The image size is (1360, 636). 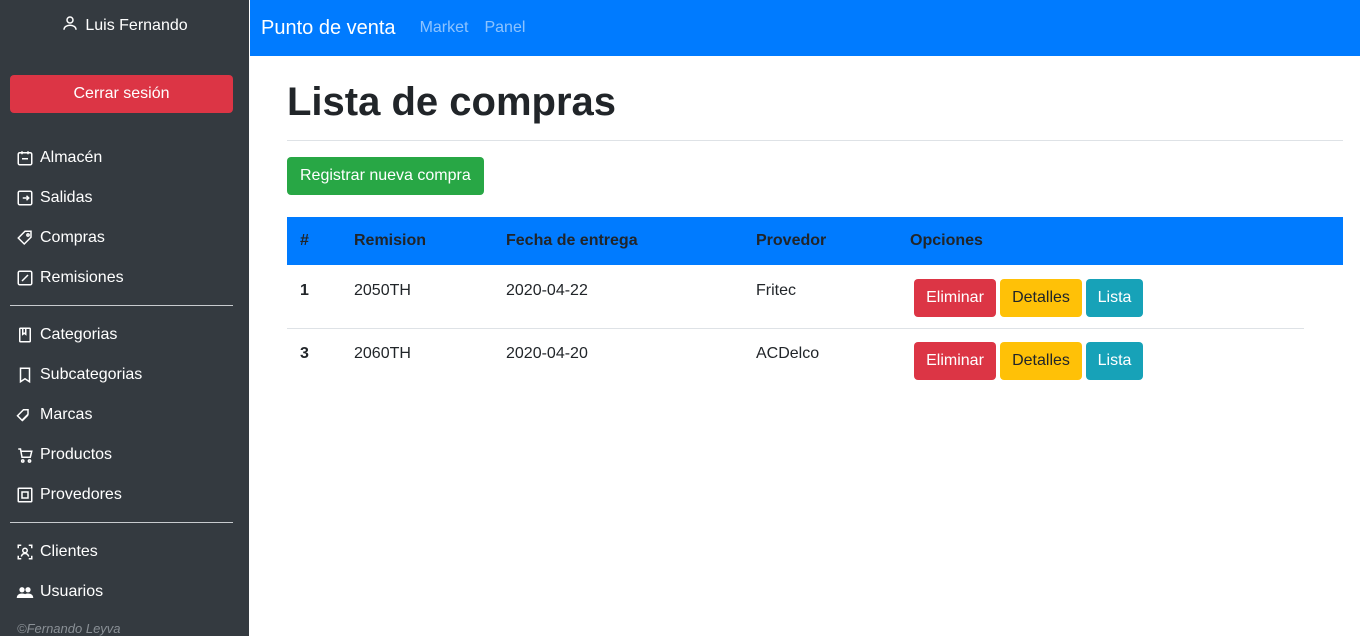 What do you see at coordinates (82, 277) in the screenshot?
I see `sidebar-item-label: Remisiones` at bounding box center [82, 277].